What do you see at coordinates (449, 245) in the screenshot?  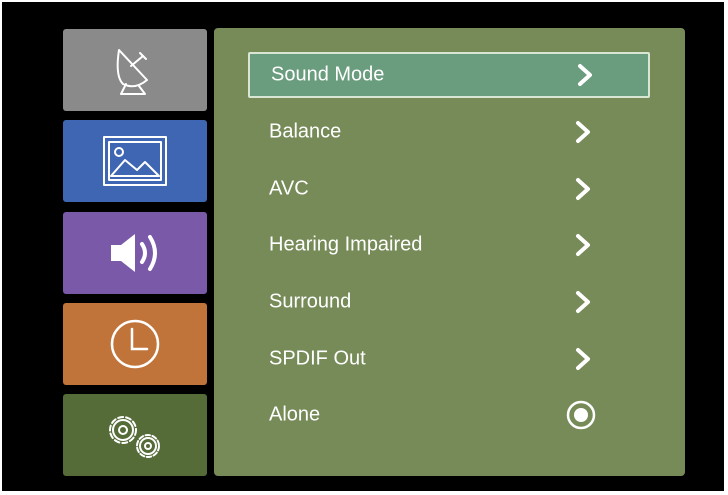 I see `menu-item-hearing-impaired: Hearing Impaired` at bounding box center [449, 245].